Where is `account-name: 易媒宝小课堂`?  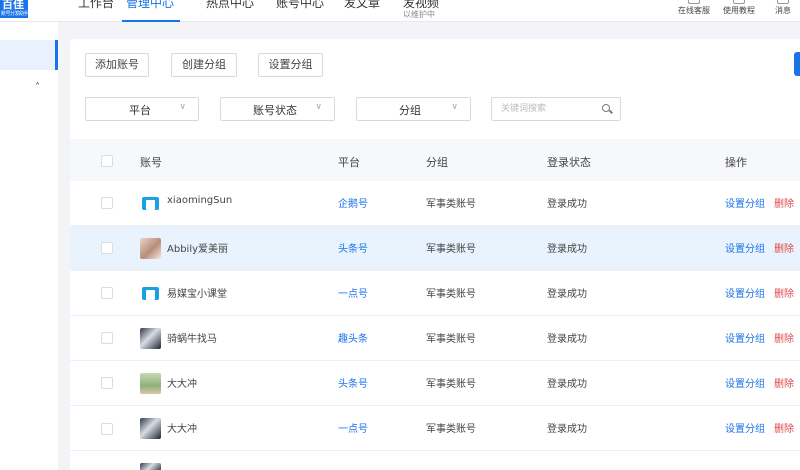
account-name: 易媒宝小课堂 is located at coordinates (197, 294).